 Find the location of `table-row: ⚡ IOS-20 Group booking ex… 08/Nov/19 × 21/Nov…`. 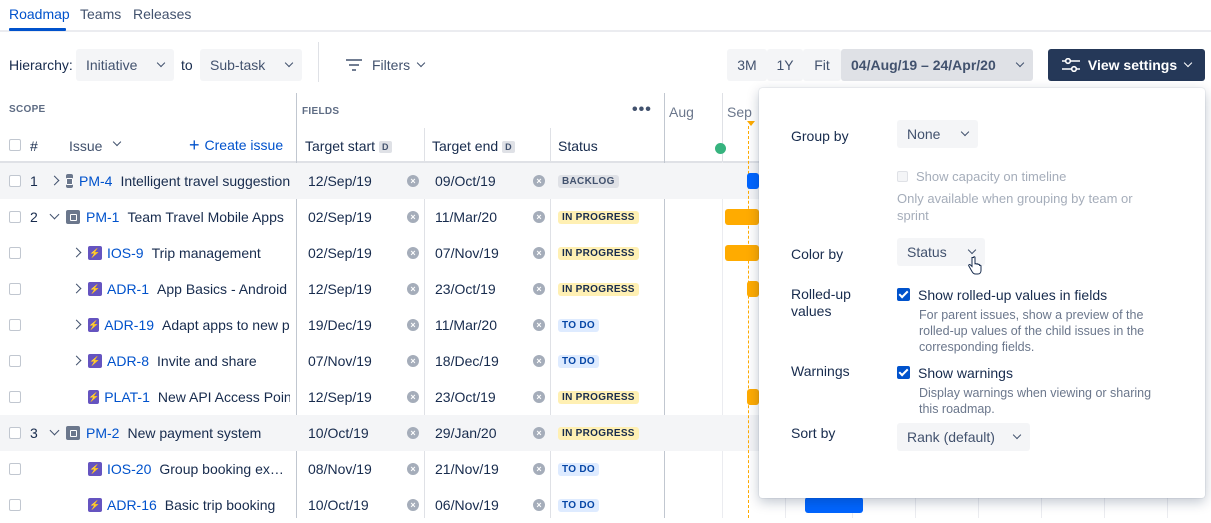

table-row: ⚡ IOS-20 Group booking ex… 08/Nov/19 × 21/Nov… is located at coordinates (380, 469).